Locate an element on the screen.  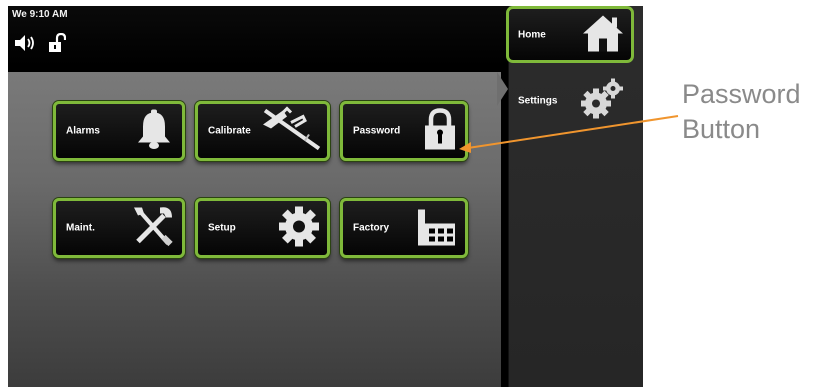
callout-arrow is located at coordinates (569, 134).